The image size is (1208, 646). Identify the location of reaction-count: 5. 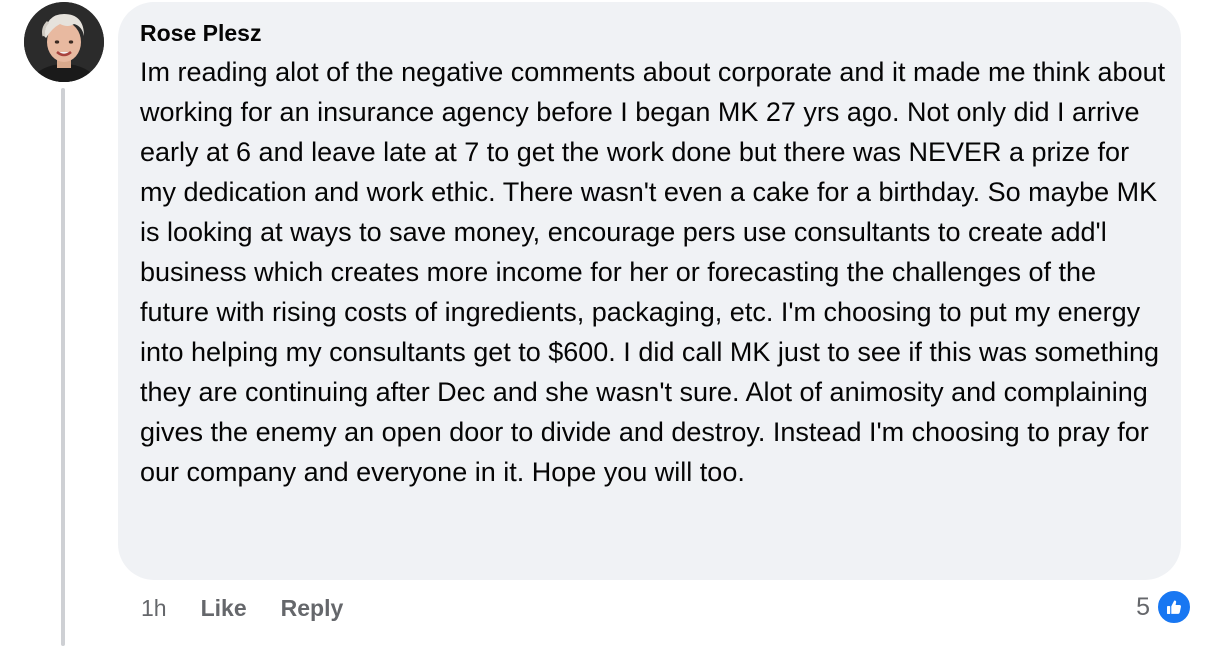
(1143, 606).